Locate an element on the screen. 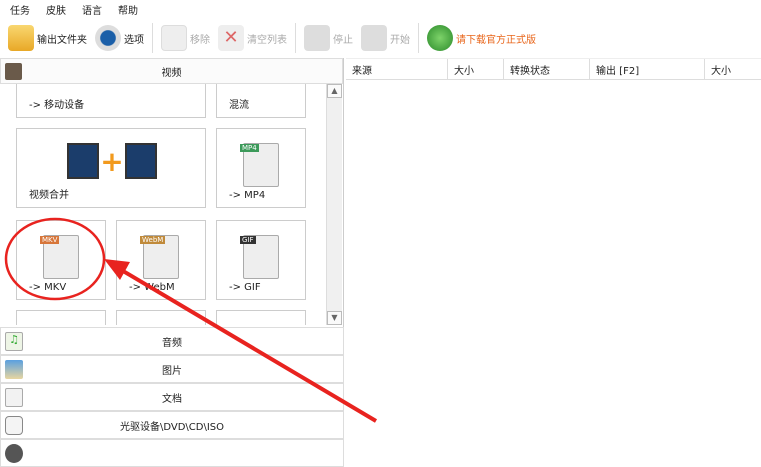 The height and width of the screenshot is (467, 761). column-output: 输出 [F2] is located at coordinates (647, 69).